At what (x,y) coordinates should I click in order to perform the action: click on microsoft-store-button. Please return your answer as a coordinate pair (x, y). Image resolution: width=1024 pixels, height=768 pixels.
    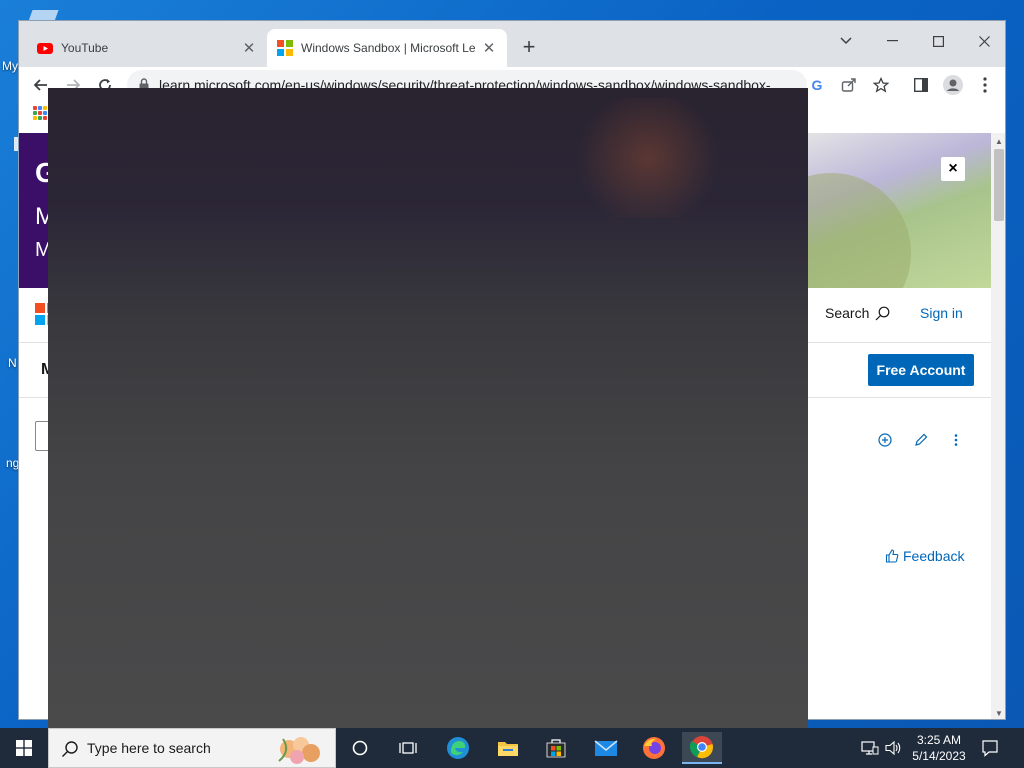
    Looking at the image, I should click on (556, 748).